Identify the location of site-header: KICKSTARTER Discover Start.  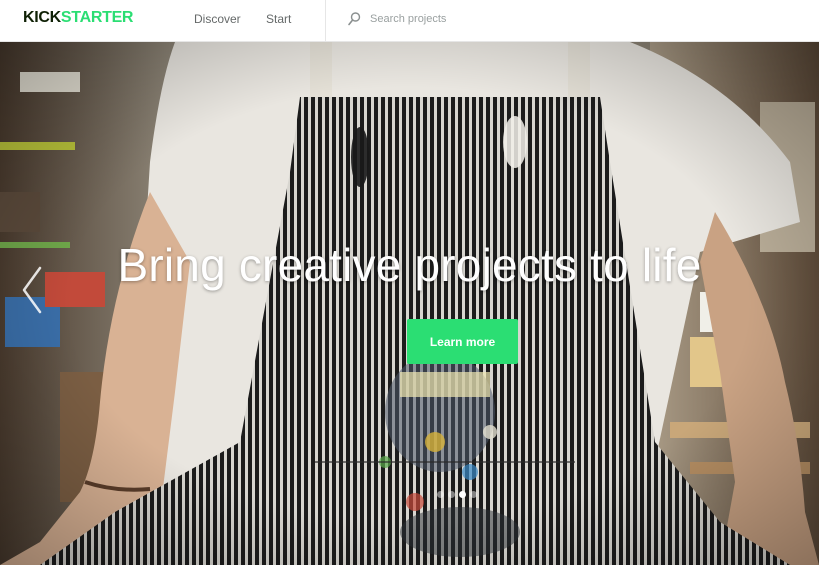
(409, 21).